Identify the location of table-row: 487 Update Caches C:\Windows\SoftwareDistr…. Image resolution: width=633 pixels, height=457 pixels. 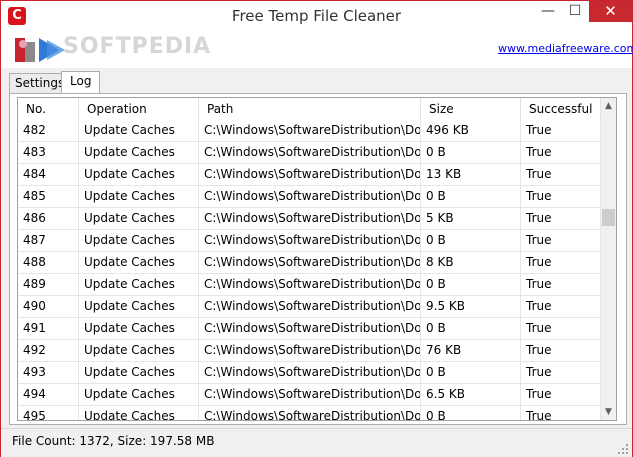
(309, 241).